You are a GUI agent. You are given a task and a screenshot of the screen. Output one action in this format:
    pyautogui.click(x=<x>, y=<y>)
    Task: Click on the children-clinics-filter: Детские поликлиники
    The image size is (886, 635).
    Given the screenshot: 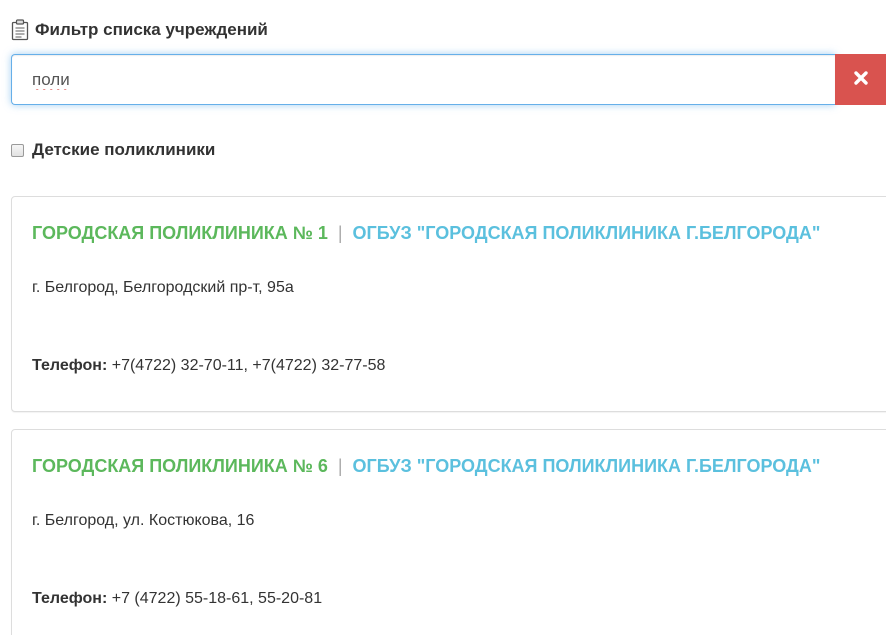 What is the action you would take?
    pyautogui.click(x=113, y=150)
    